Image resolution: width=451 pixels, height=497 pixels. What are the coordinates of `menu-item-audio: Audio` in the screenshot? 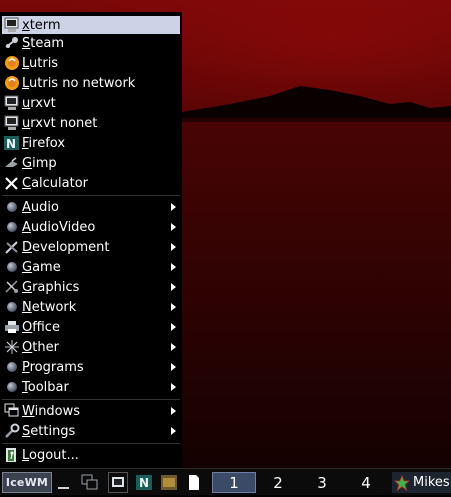 It's located at (91, 207).